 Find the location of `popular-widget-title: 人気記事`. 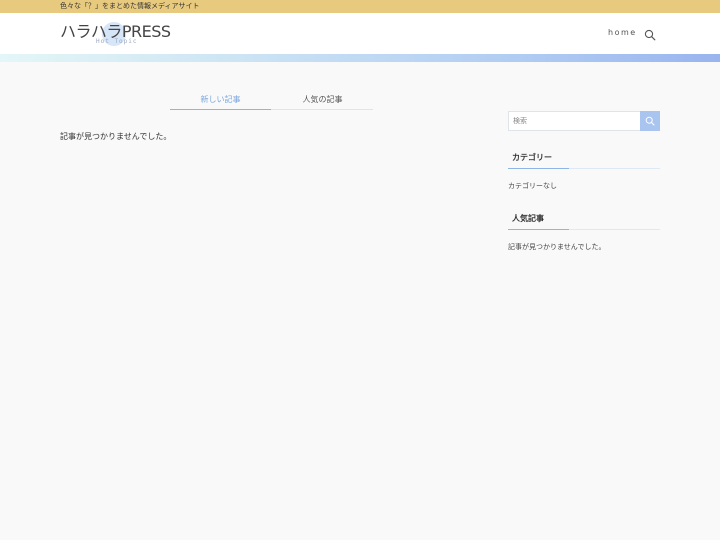

popular-widget-title: 人気記事 is located at coordinates (584, 221).